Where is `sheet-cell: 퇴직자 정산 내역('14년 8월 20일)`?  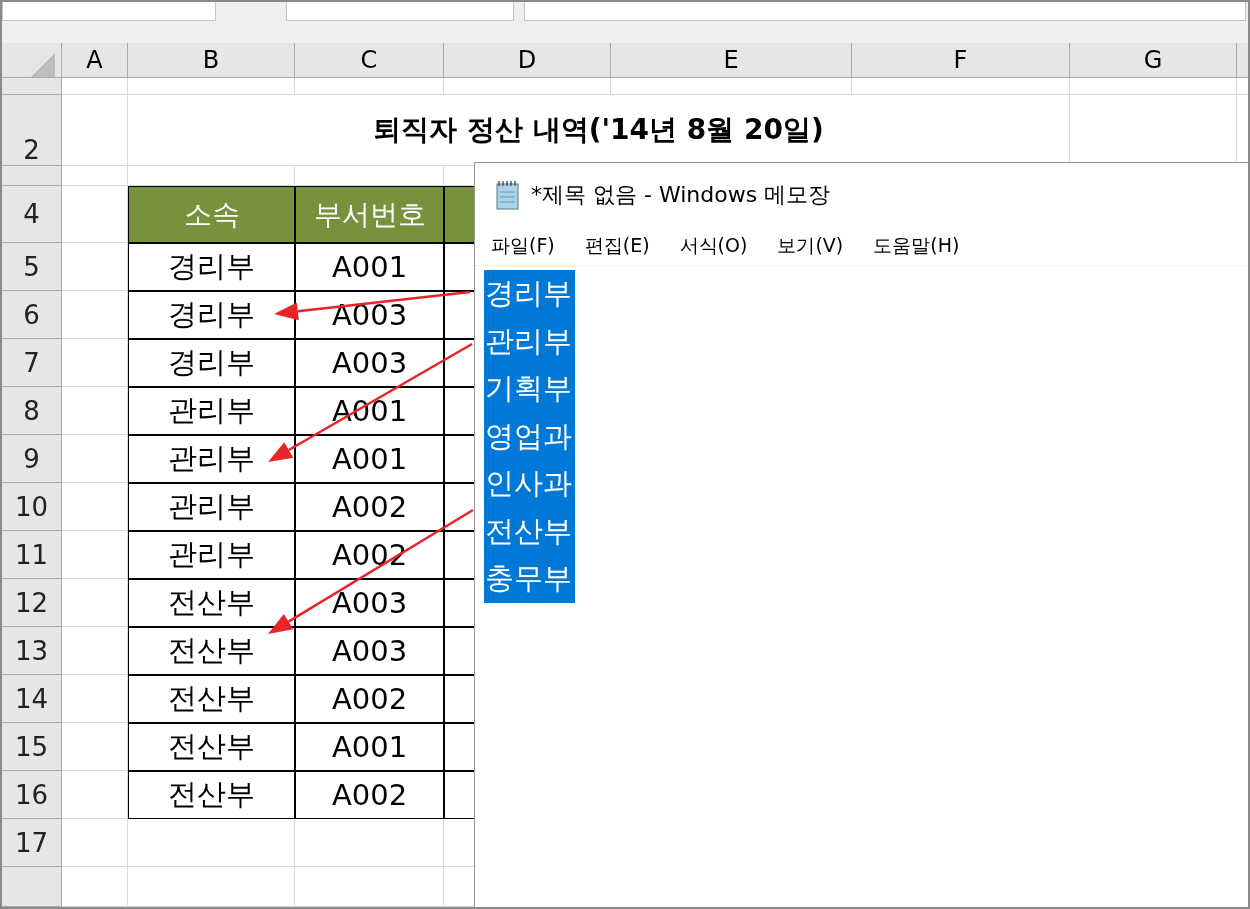 sheet-cell: 퇴직자 정산 내역('14년 8월 20일) is located at coordinates (599, 130).